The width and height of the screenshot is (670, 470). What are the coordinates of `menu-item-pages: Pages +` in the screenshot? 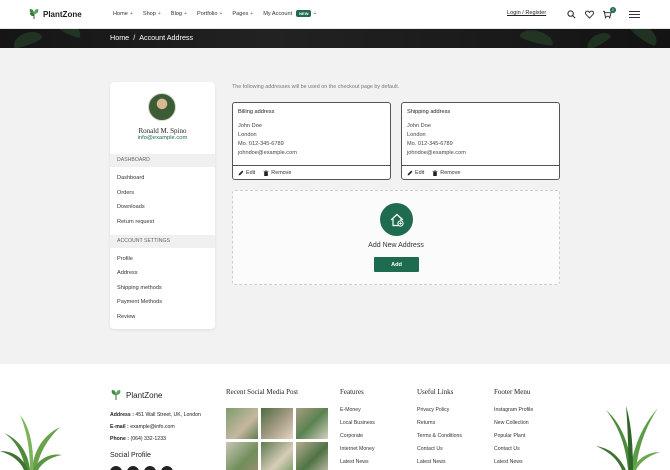 It's located at (242, 13).